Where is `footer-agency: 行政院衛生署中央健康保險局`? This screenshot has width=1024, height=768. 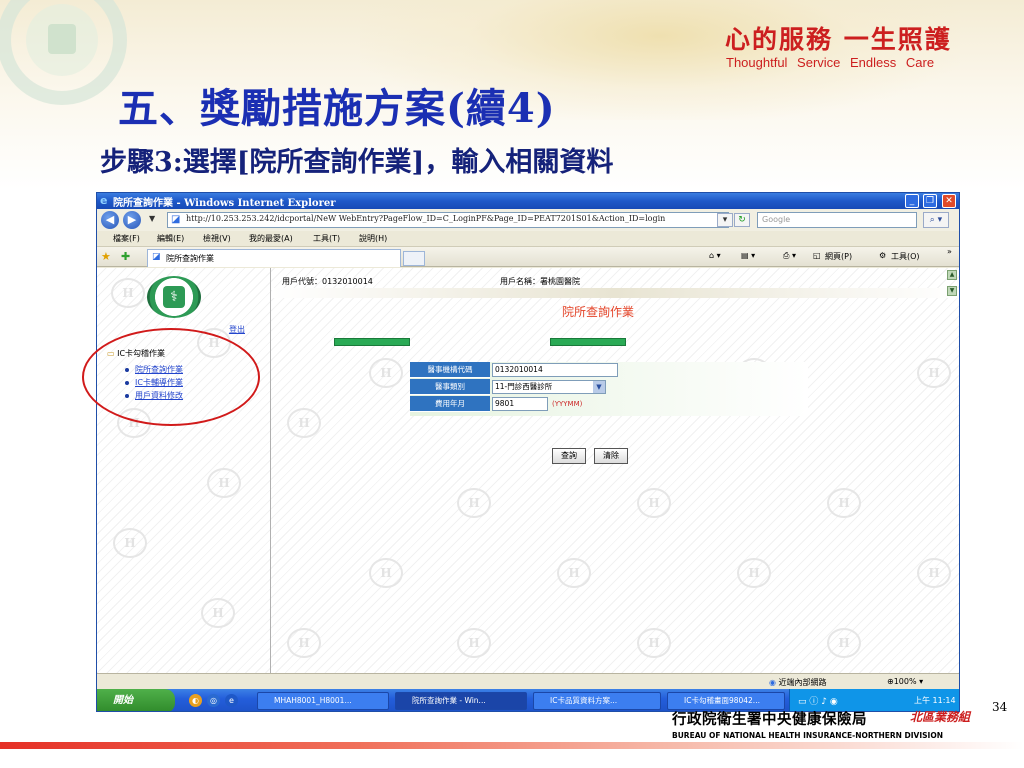 footer-agency: 行政院衛生署中央健康保險局 is located at coordinates (769, 720).